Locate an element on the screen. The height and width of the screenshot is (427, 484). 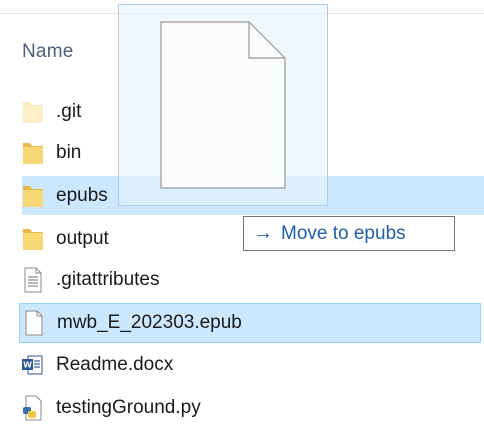
blank-file-icon is located at coordinates (34, 323).